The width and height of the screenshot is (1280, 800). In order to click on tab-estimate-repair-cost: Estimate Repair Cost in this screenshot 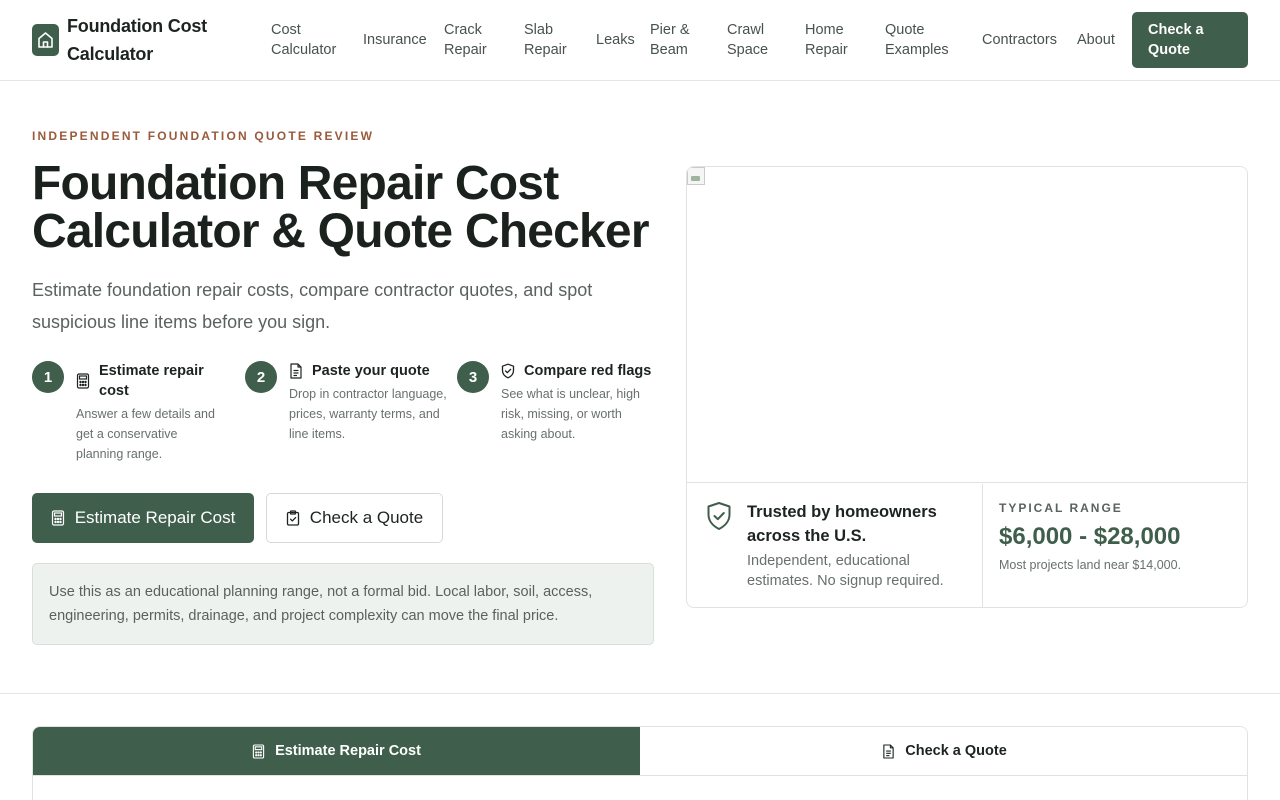, I will do `click(336, 751)`.